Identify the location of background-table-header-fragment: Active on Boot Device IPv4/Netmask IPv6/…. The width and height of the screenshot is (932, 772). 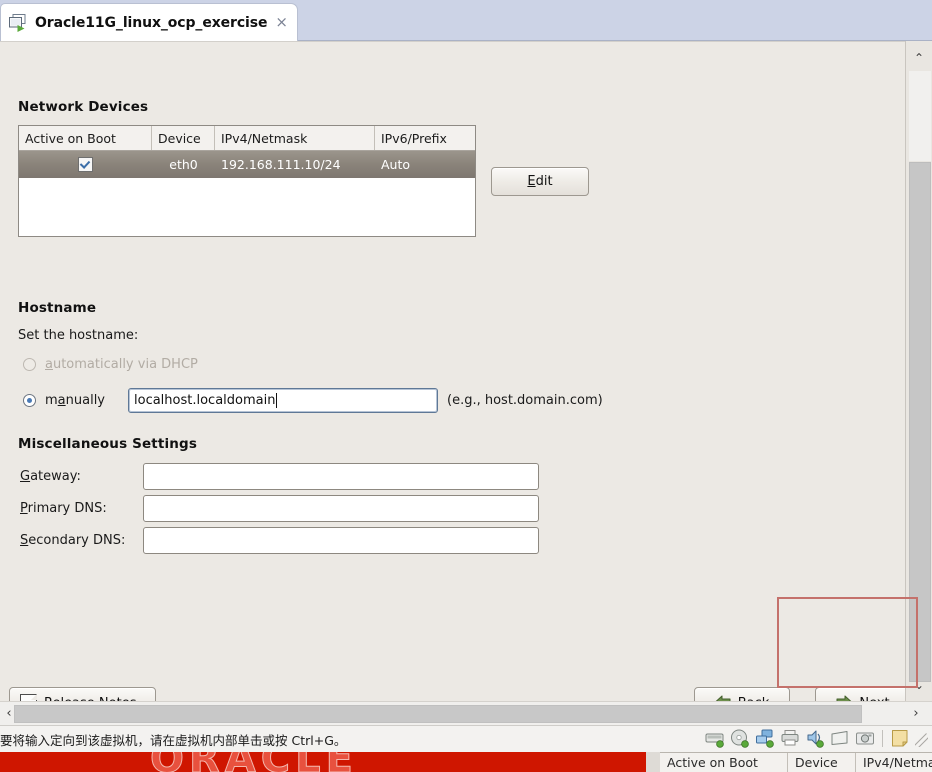
(796, 762).